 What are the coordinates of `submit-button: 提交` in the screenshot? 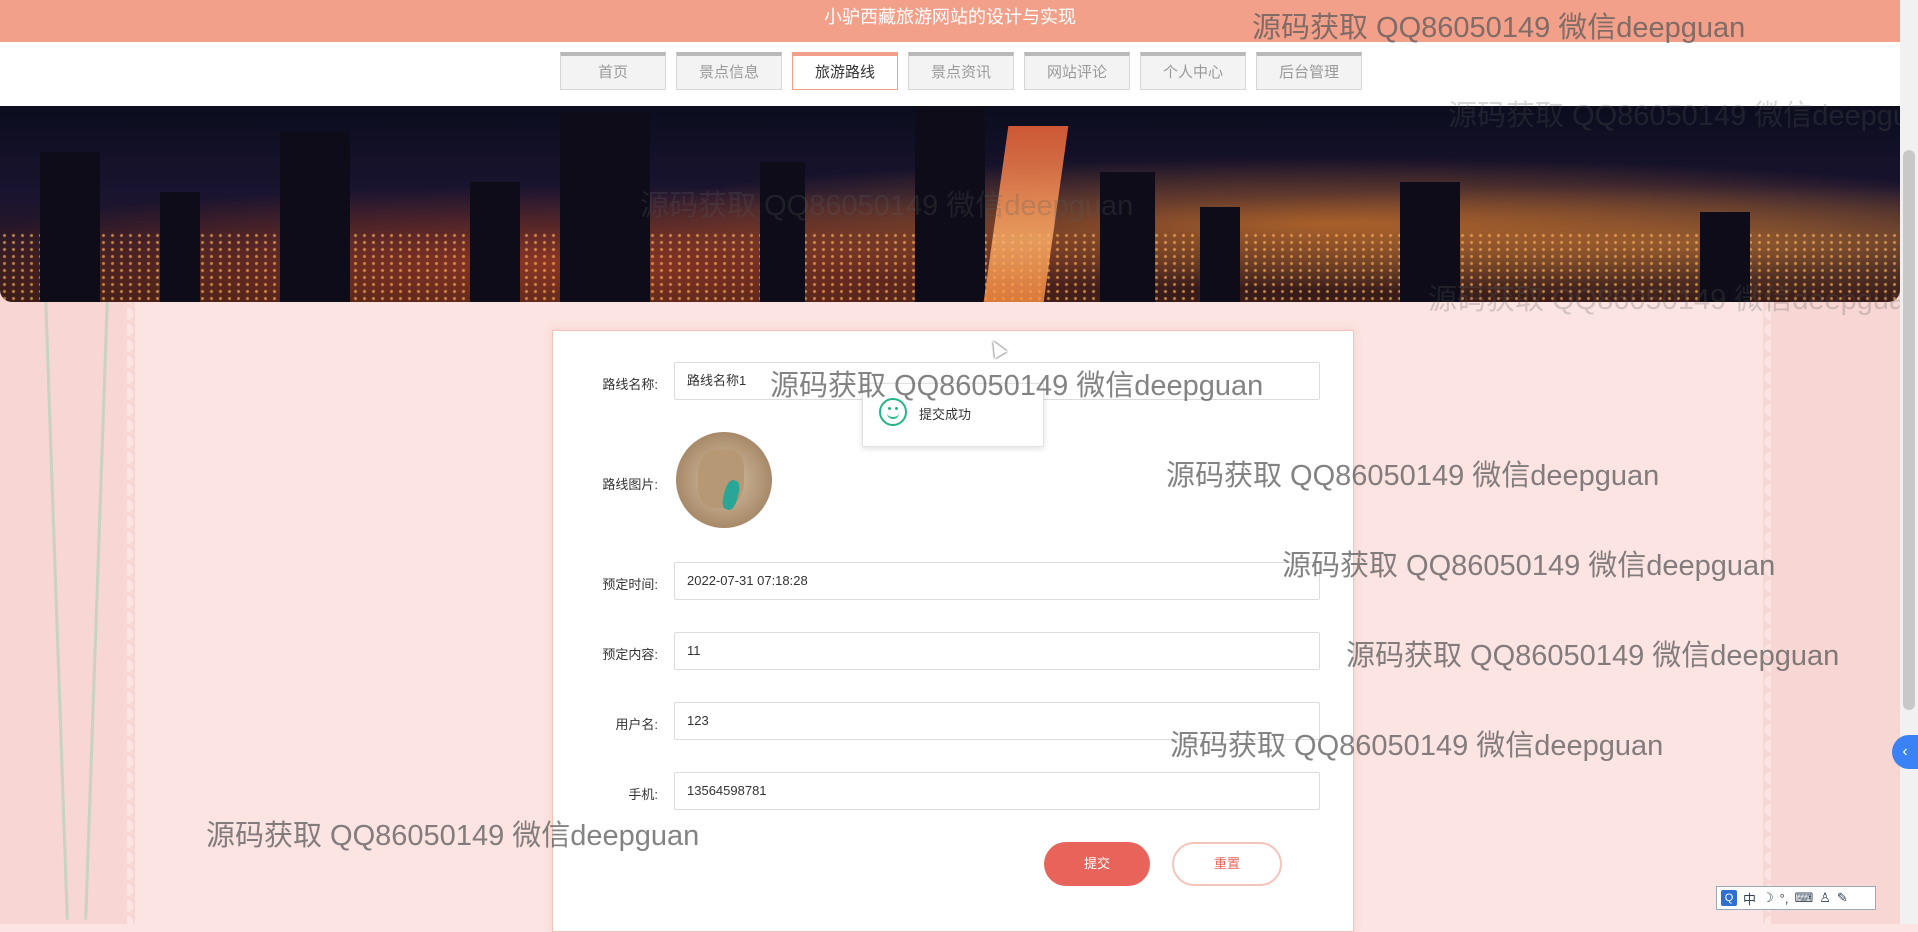 It's located at (1097, 864).